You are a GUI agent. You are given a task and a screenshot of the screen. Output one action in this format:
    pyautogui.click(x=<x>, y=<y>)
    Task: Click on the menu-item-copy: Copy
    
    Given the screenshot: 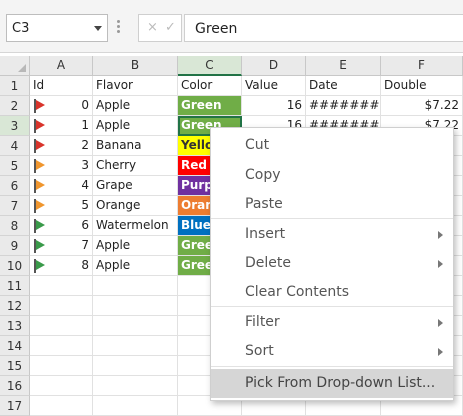 What is the action you would take?
    pyautogui.click(x=332, y=175)
    